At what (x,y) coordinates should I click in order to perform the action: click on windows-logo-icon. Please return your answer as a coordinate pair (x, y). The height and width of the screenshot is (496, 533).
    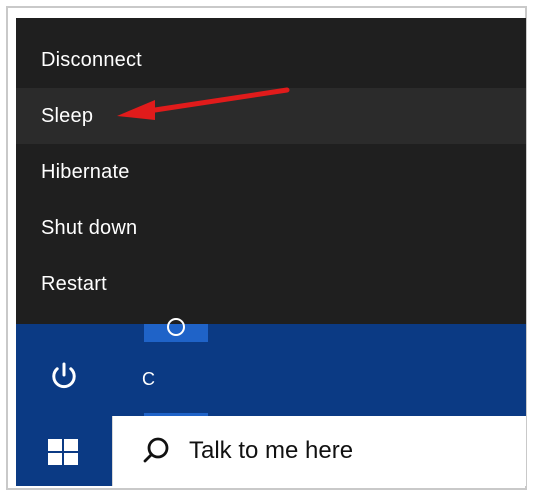
    Looking at the image, I should click on (63, 452).